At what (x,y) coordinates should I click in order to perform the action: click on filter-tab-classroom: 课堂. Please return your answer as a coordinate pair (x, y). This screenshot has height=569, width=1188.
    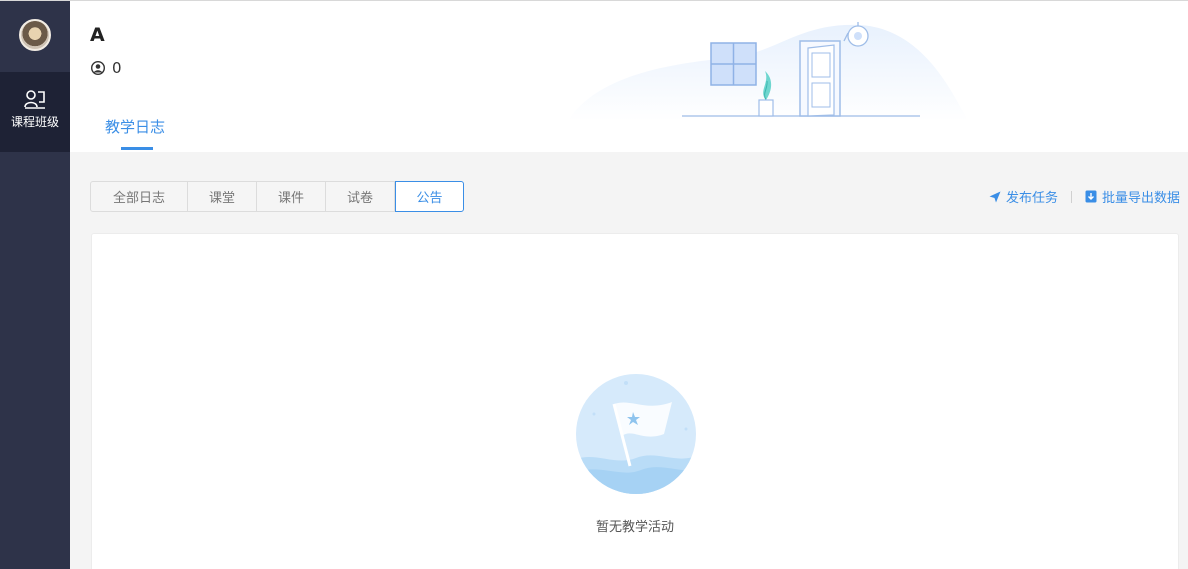
    Looking at the image, I should click on (222, 196).